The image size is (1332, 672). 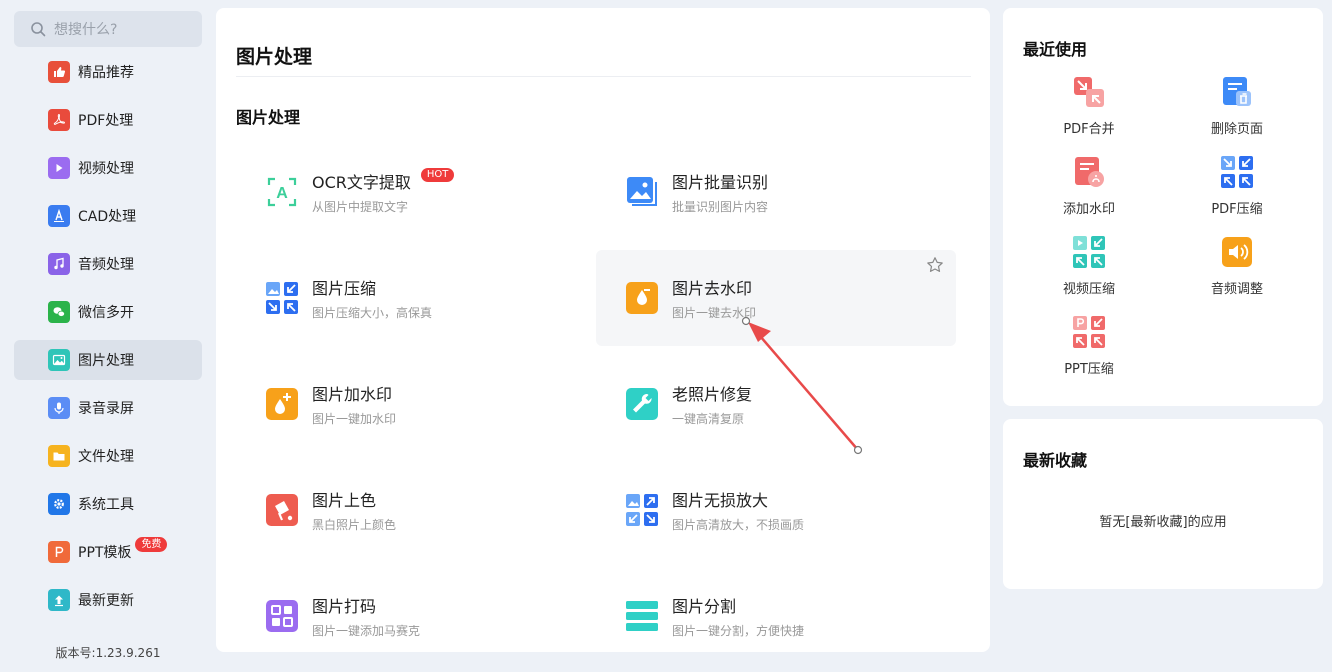 I want to click on tool-remove-watermark: 图片去水印 图片一键去水印, so click(x=776, y=298).